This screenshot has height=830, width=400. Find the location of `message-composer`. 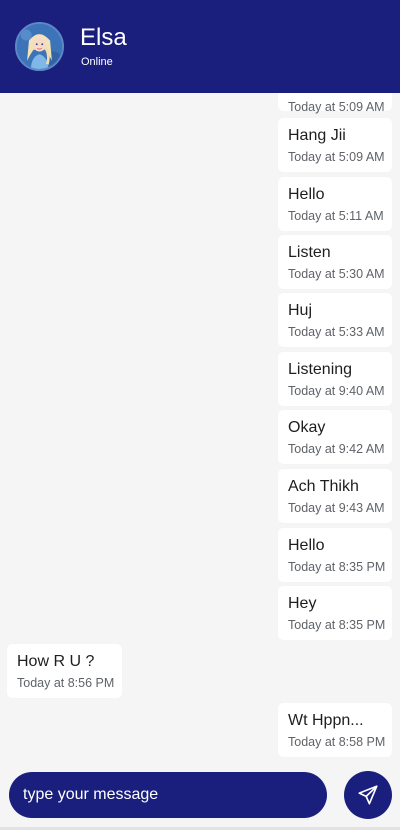

message-composer is located at coordinates (200, 796).